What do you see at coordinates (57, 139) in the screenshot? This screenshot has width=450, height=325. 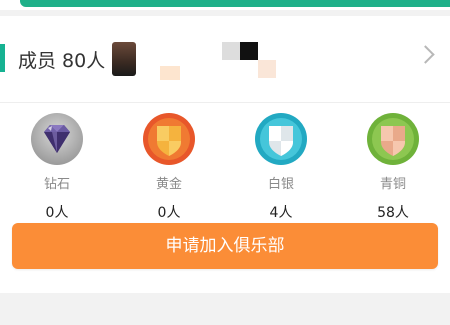 I see `diamond-icon` at bounding box center [57, 139].